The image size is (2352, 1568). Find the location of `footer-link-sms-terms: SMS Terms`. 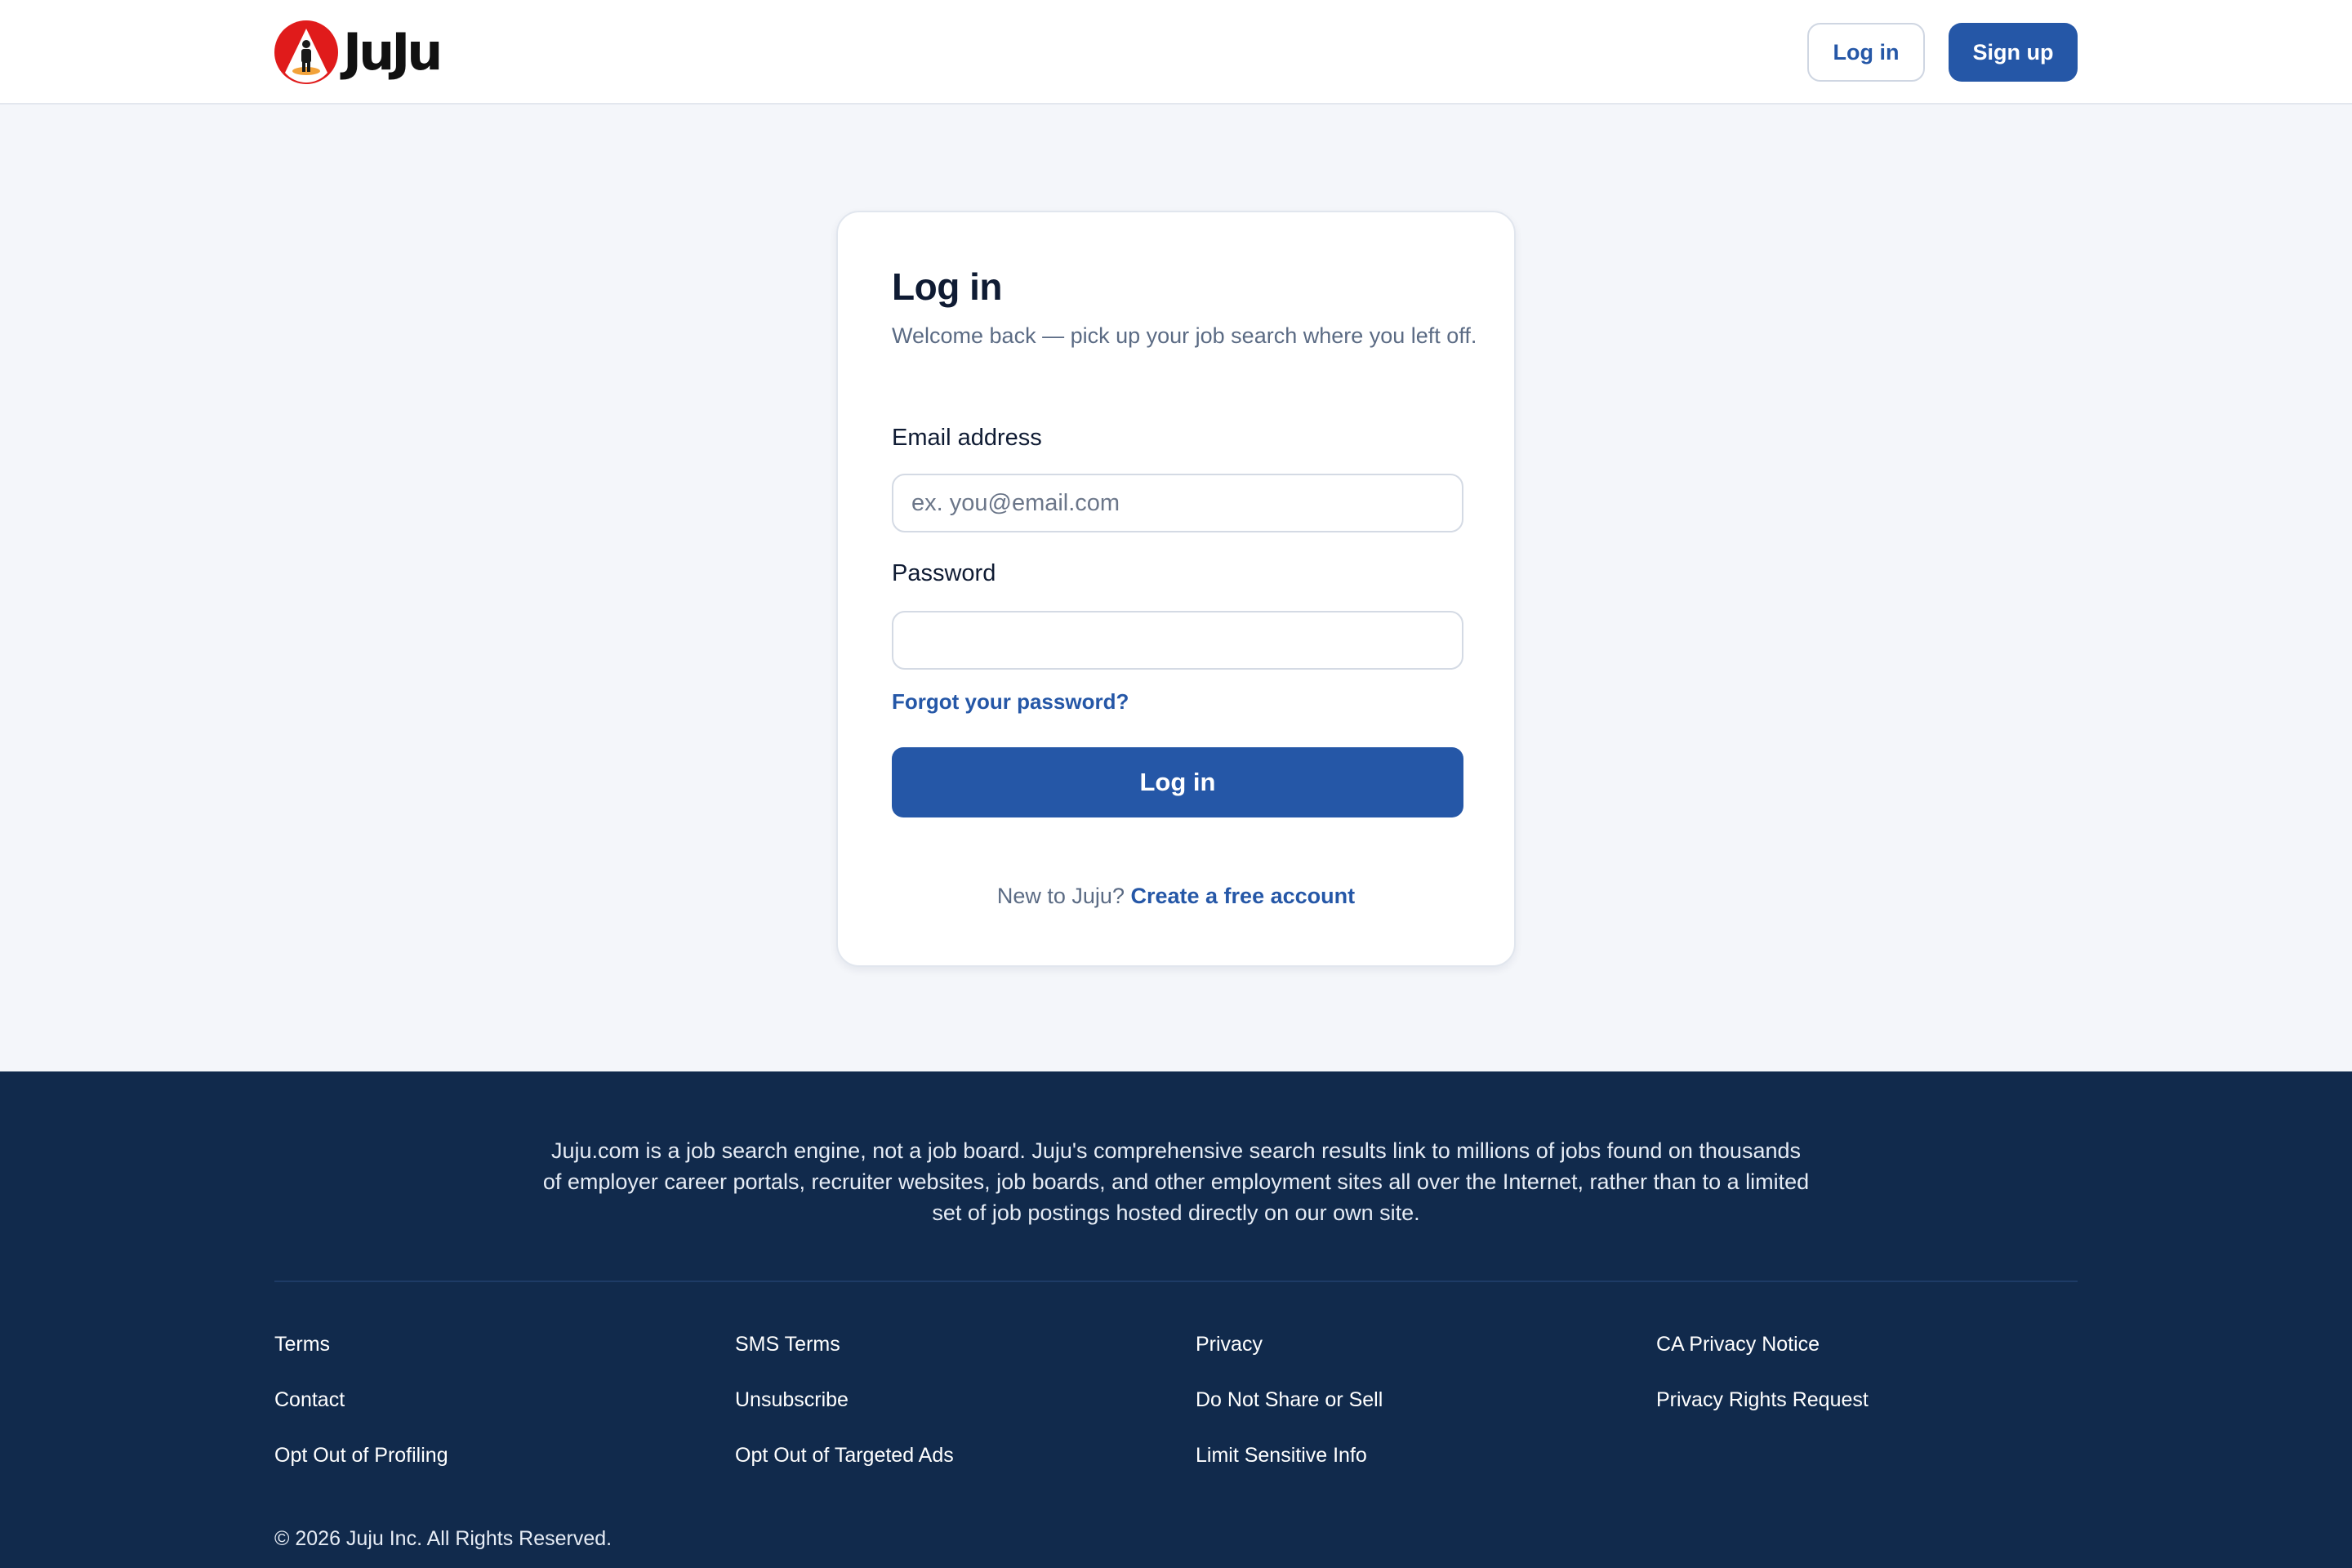

footer-link-sms-terms: SMS Terms is located at coordinates (787, 1344).